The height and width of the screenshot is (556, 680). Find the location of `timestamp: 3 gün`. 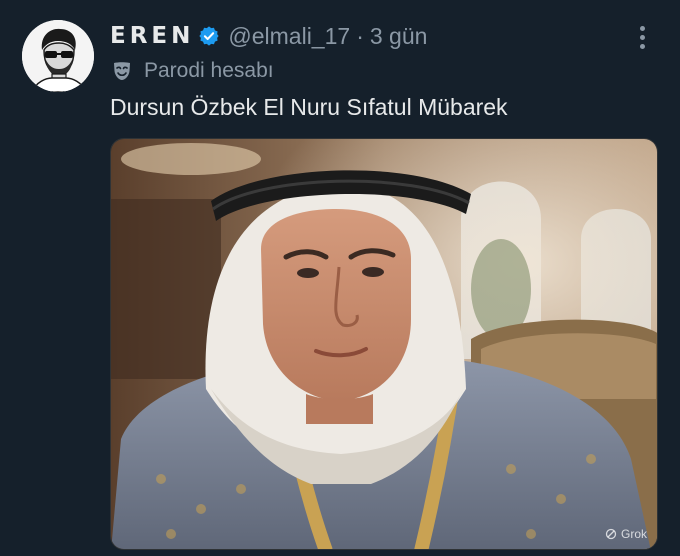

timestamp: 3 gün is located at coordinates (399, 36).